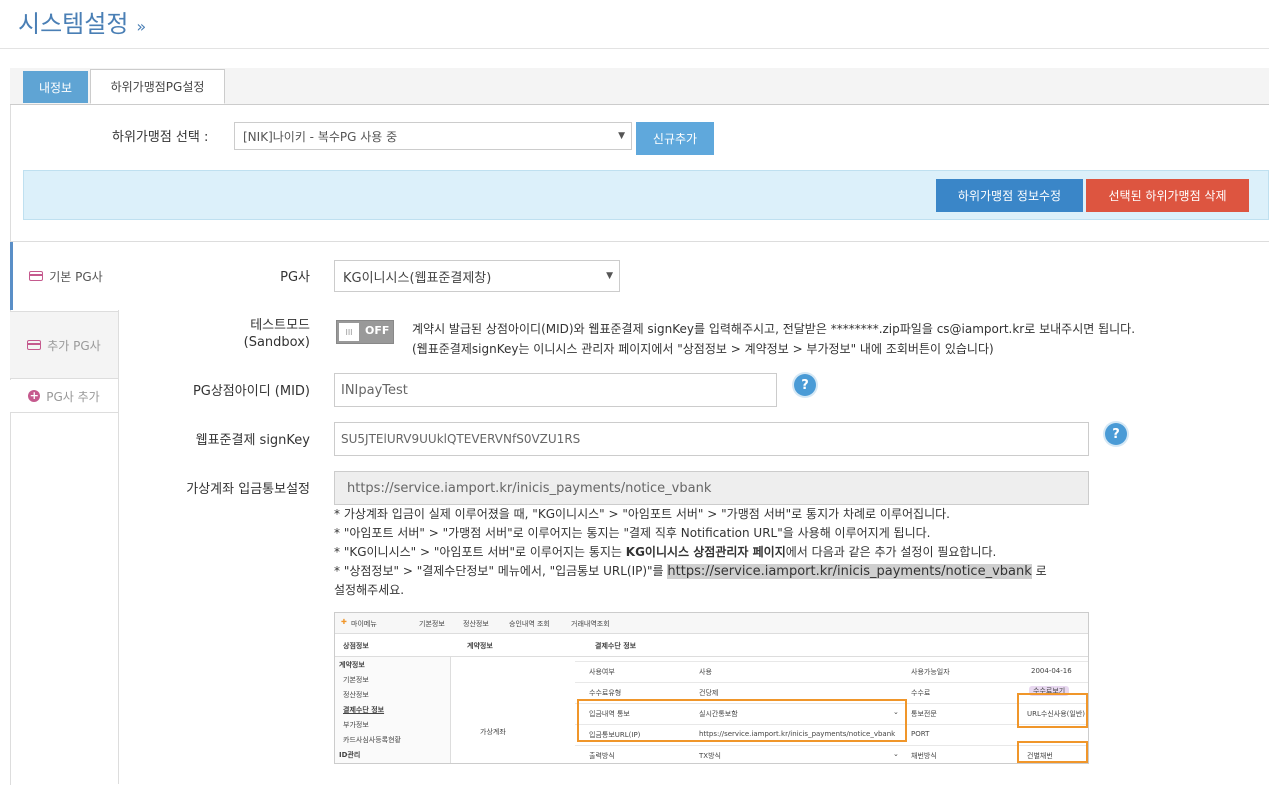  What do you see at coordinates (349, 332) in the screenshot?
I see `toggle-knob: III` at bounding box center [349, 332].